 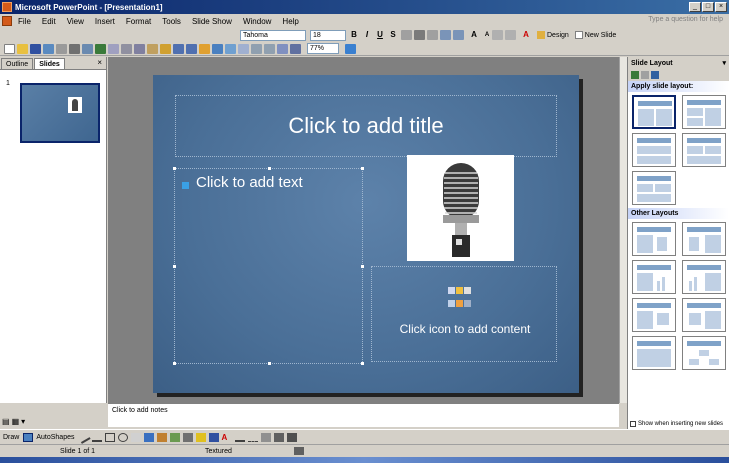 I want to click on minimize-button: _, so click(x=695, y=7).